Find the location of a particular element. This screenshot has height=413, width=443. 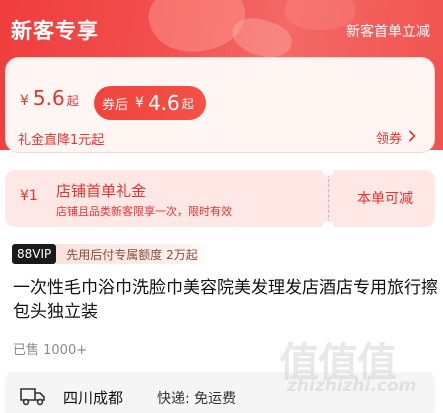

after-coupon-price: 券后 ¥4.6 起 is located at coordinates (150, 103).